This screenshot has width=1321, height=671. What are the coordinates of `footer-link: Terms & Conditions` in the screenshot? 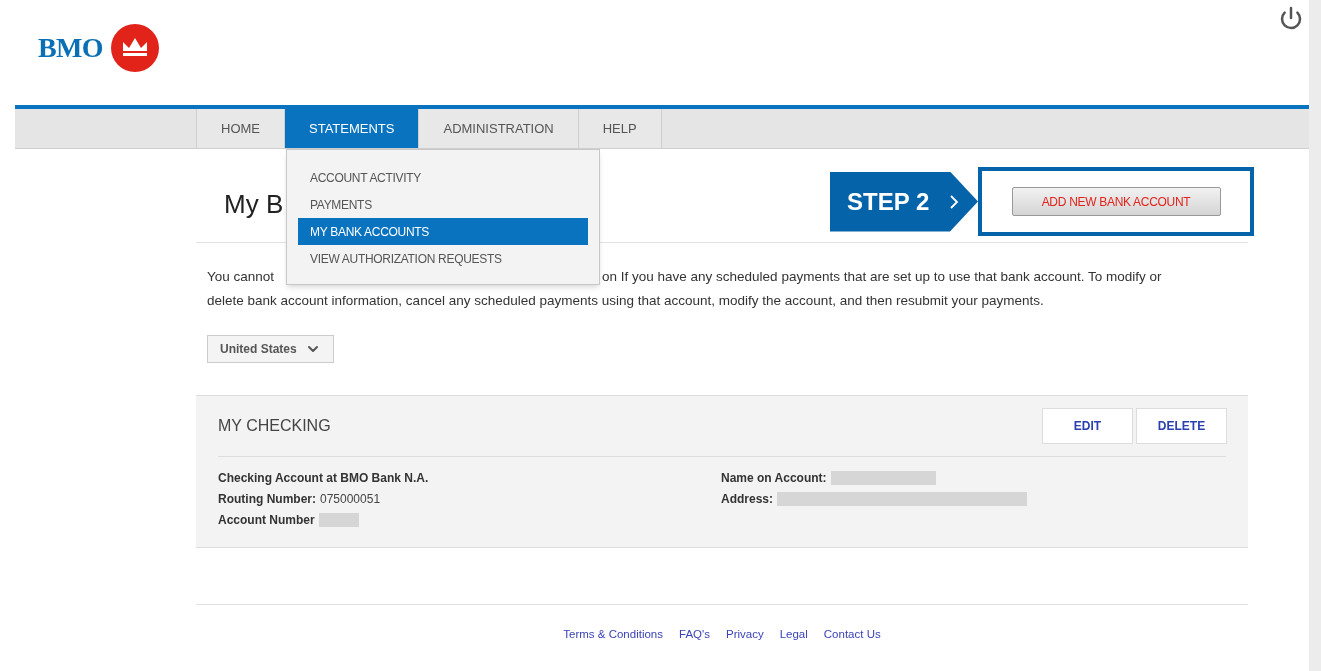 It's located at (613, 635).